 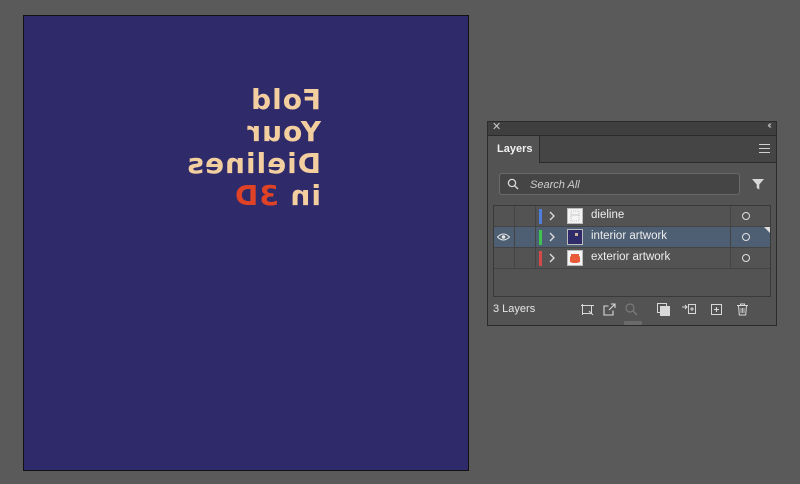 What do you see at coordinates (630, 185) in the screenshot?
I see `search-input` at bounding box center [630, 185].